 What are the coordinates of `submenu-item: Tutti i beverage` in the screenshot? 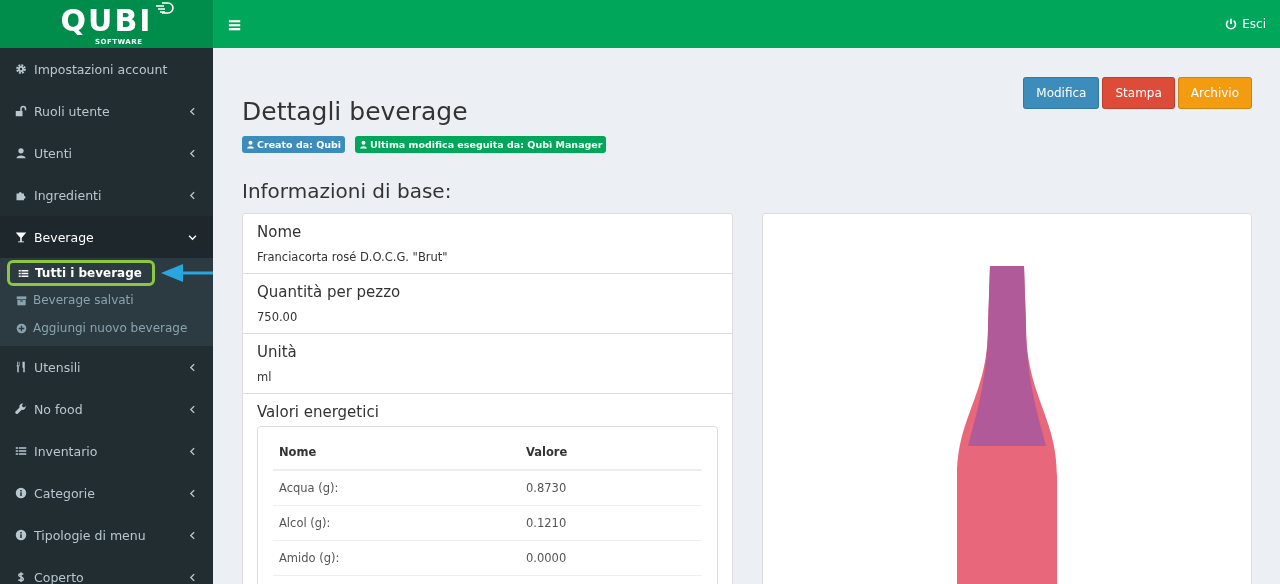 It's located at (81, 273).